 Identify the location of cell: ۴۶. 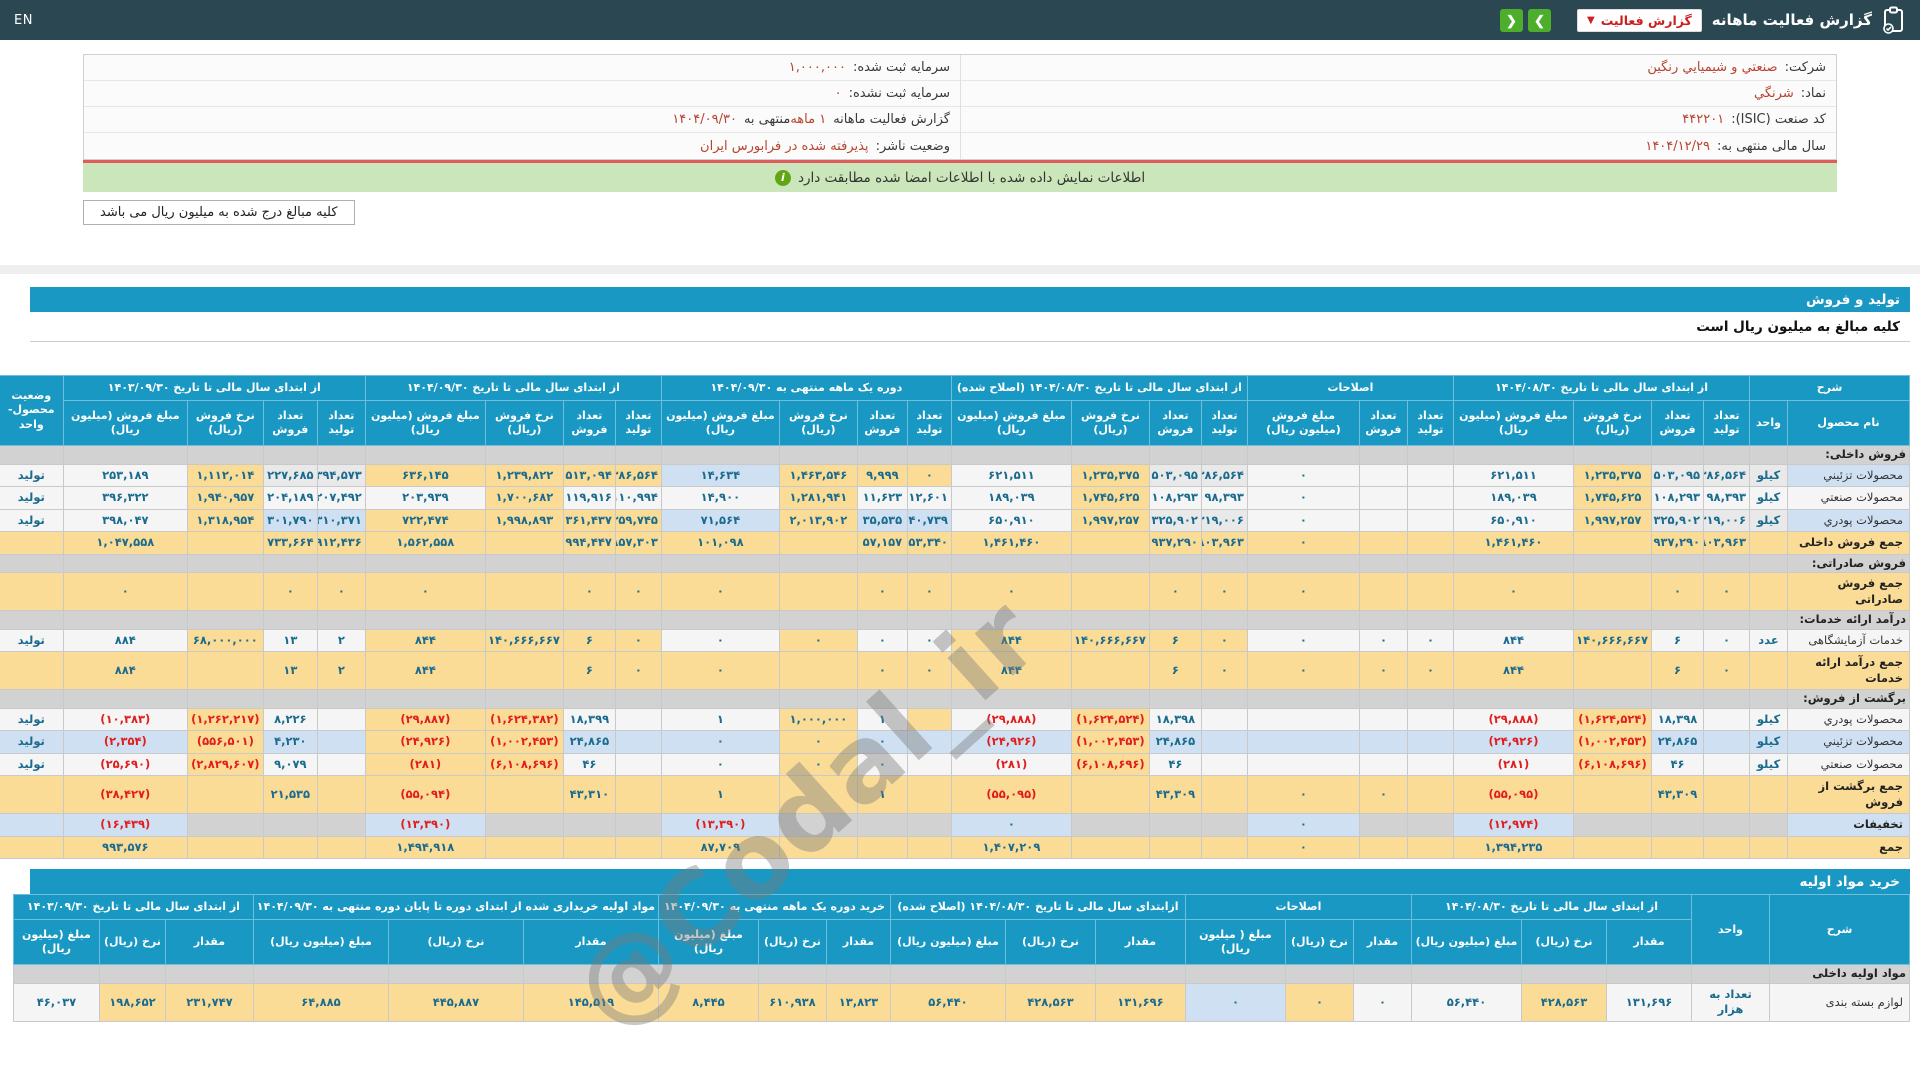
(1175, 764).